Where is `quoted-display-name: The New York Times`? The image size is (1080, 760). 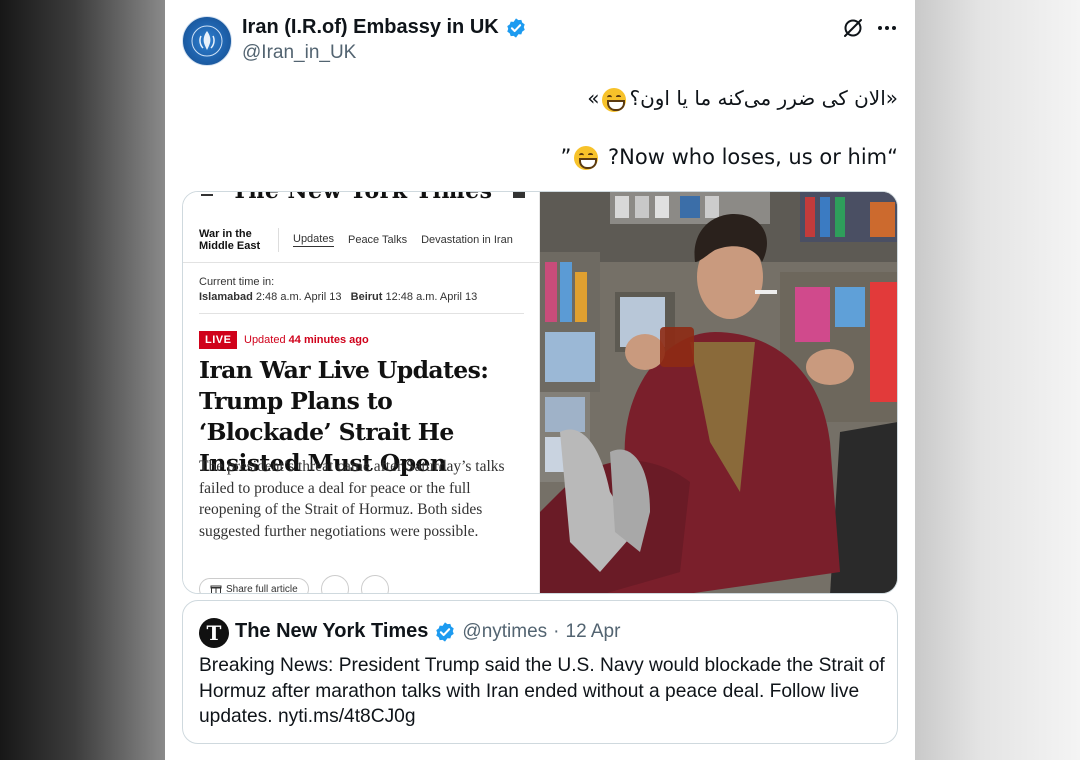
quoted-display-name: The New York Times is located at coordinates (331, 631).